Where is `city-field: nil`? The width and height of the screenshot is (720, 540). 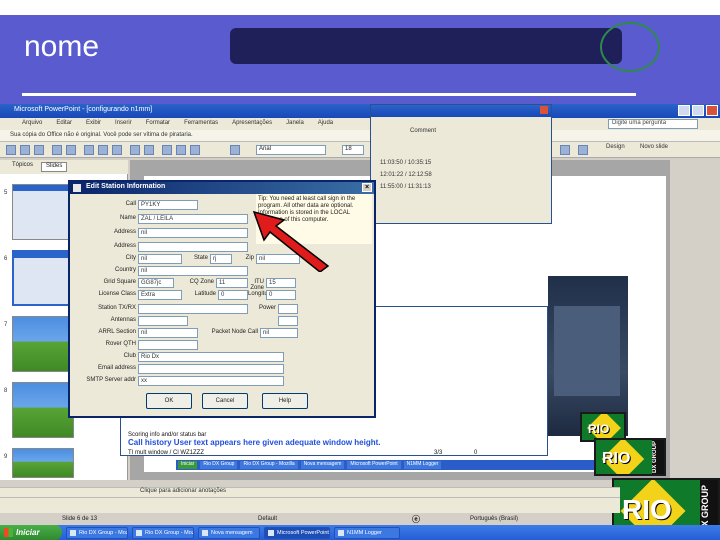 city-field: nil is located at coordinates (160, 259).